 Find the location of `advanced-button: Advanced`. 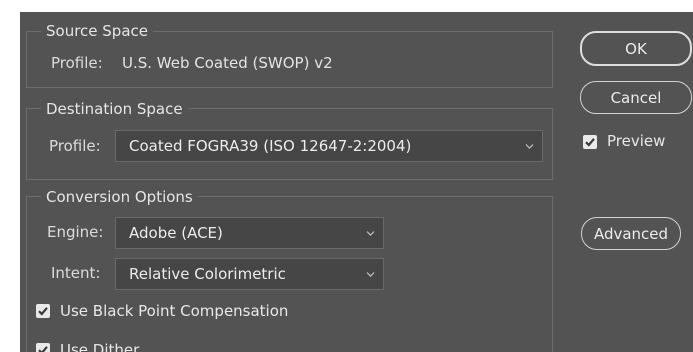

advanced-button: Advanced is located at coordinates (631, 233).